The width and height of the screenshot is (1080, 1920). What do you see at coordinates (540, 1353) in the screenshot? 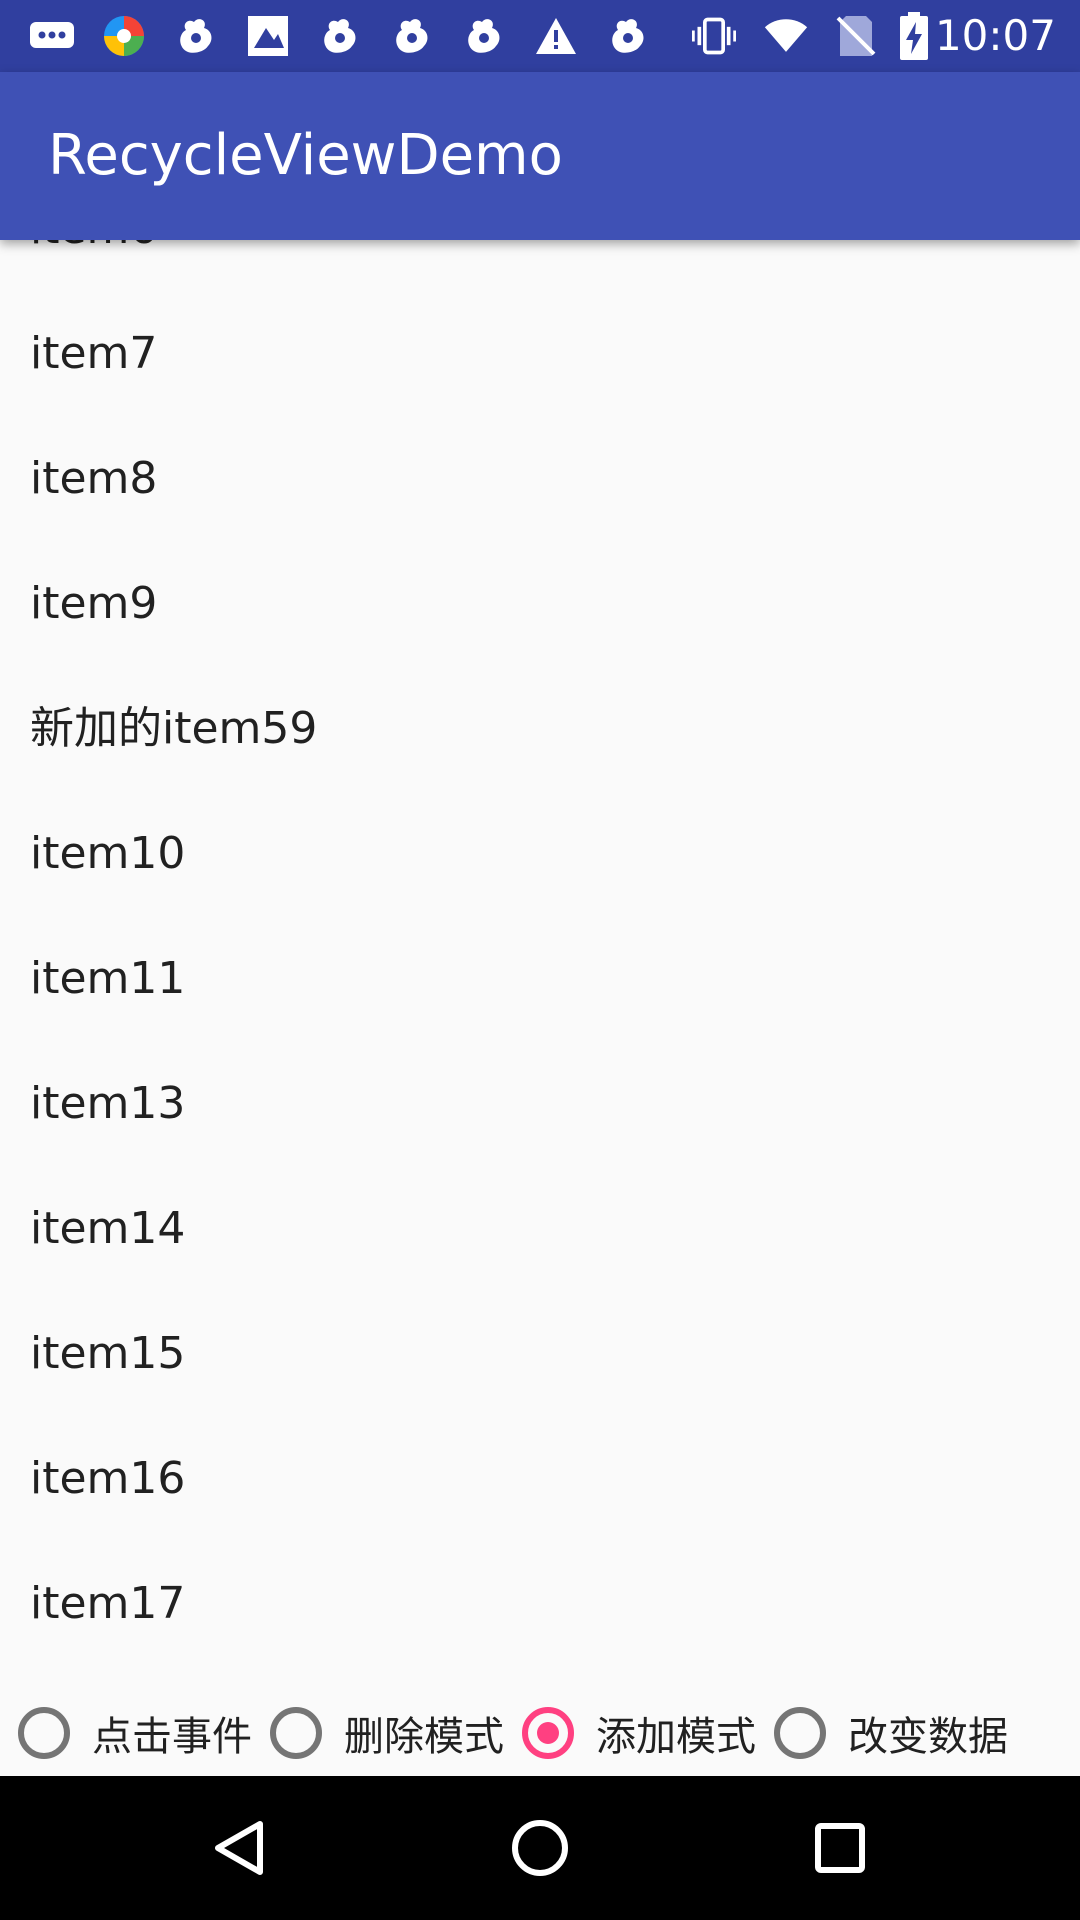
I see `list-item: item15` at bounding box center [540, 1353].